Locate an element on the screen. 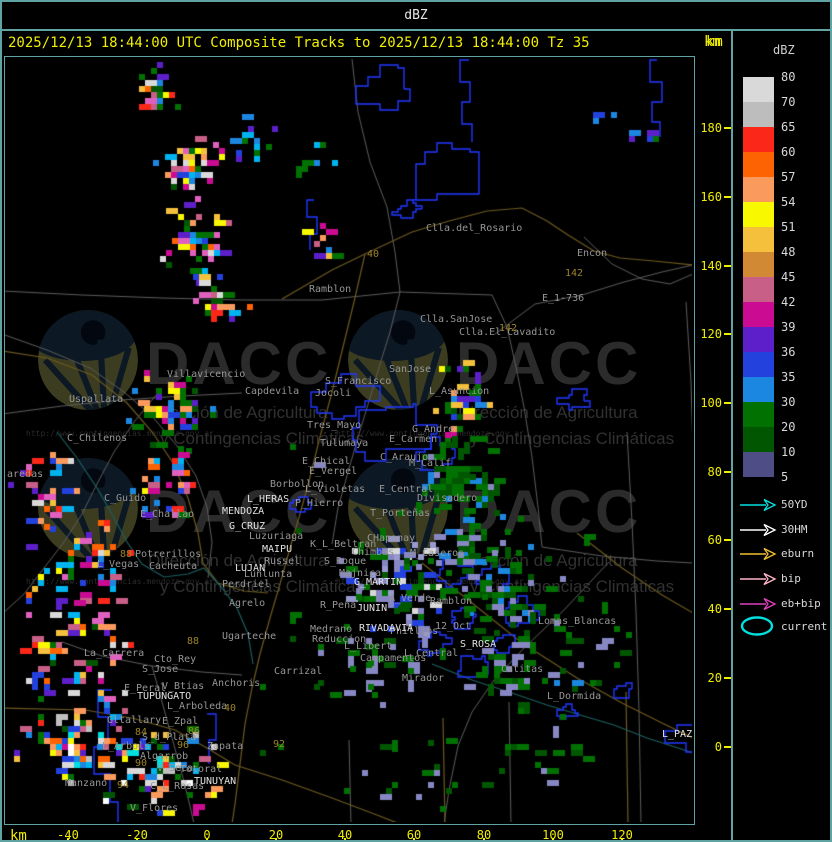 The height and width of the screenshot is (842, 832). legend-row: current is located at coordinates (783, 626).